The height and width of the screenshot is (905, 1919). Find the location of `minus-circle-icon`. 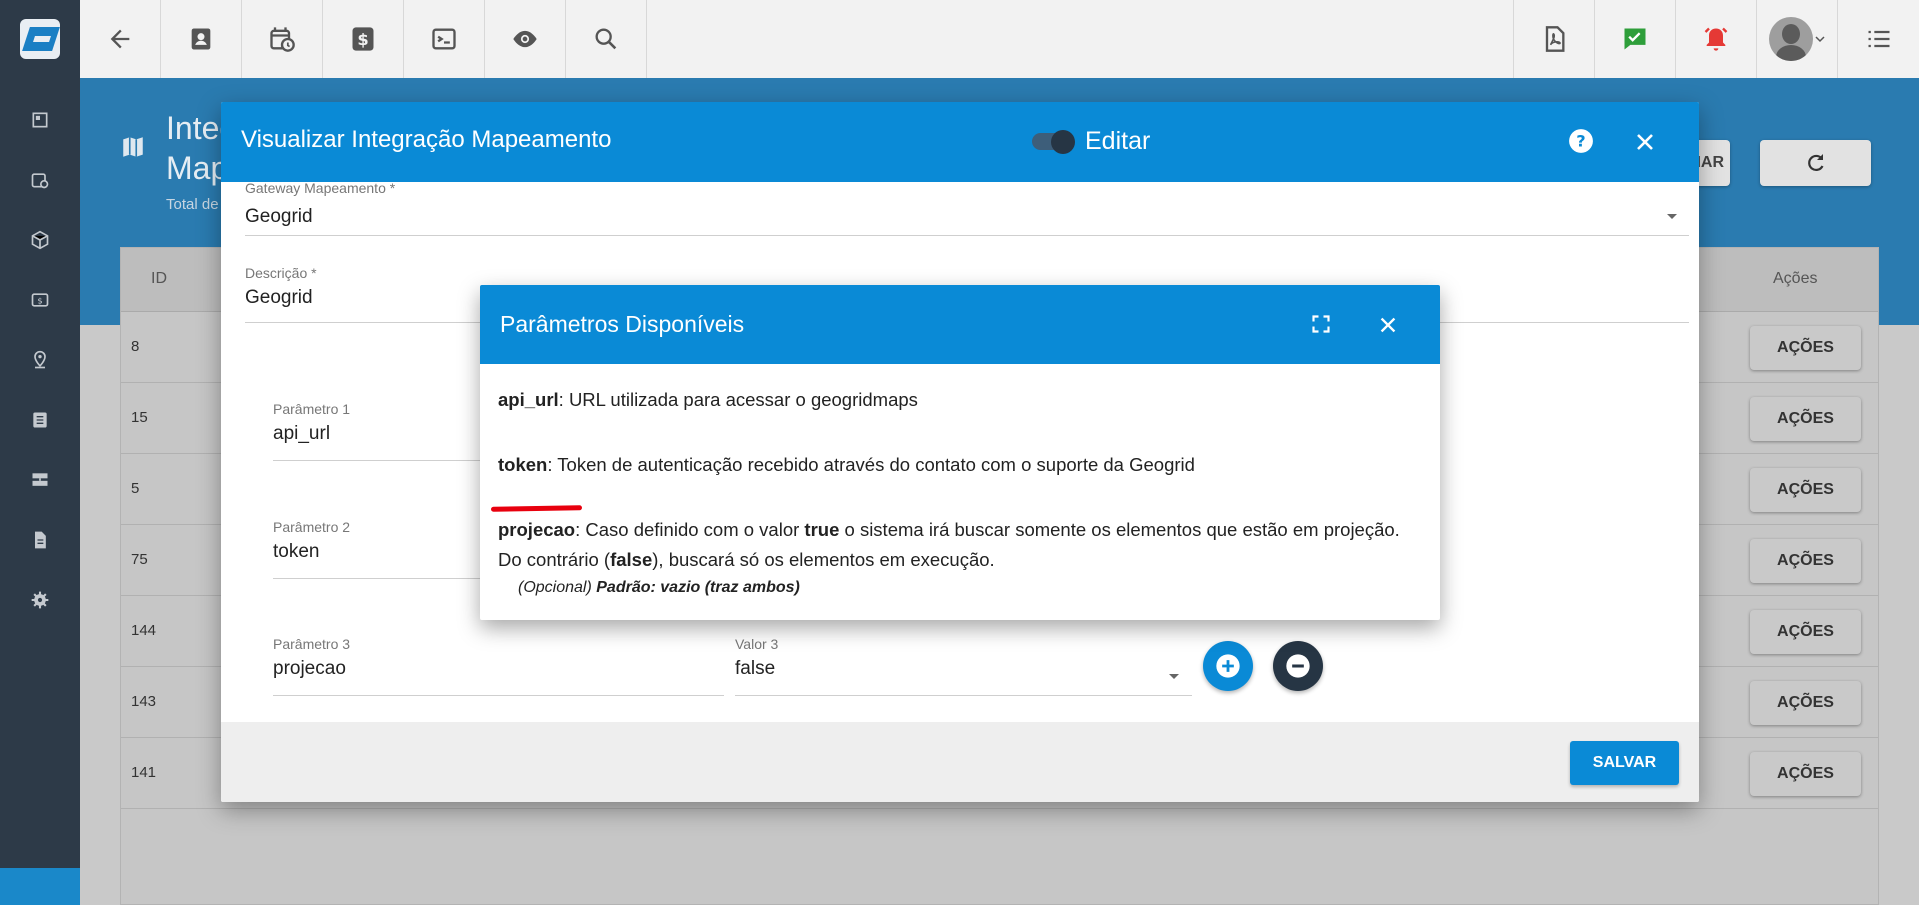

minus-circle-icon is located at coordinates (1298, 666).